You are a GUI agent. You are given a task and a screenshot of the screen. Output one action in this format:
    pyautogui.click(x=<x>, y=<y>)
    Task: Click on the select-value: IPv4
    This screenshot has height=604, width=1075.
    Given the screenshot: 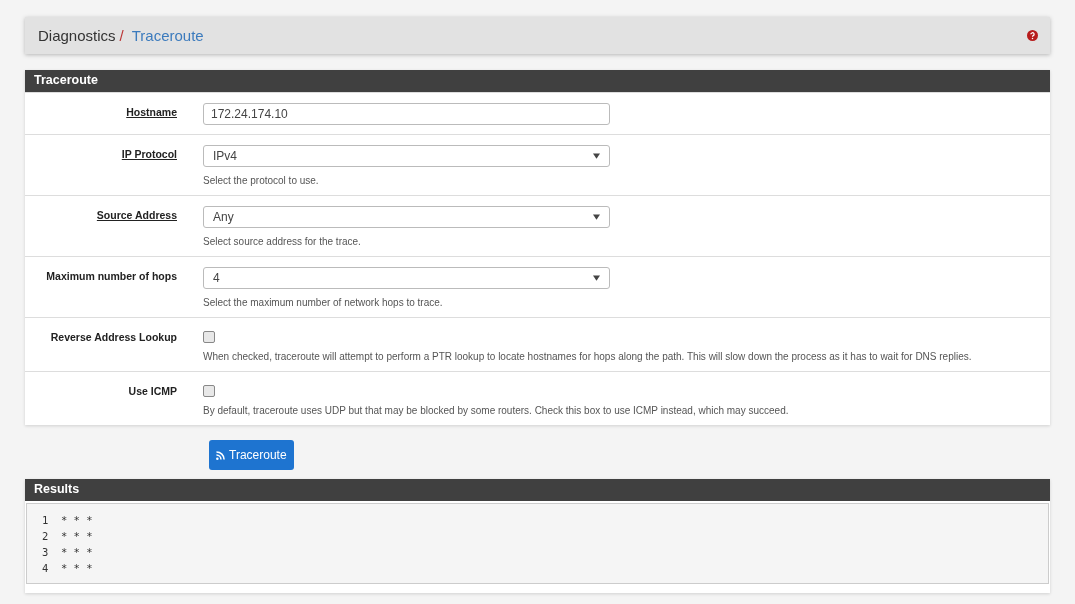 What is the action you would take?
    pyautogui.click(x=225, y=156)
    